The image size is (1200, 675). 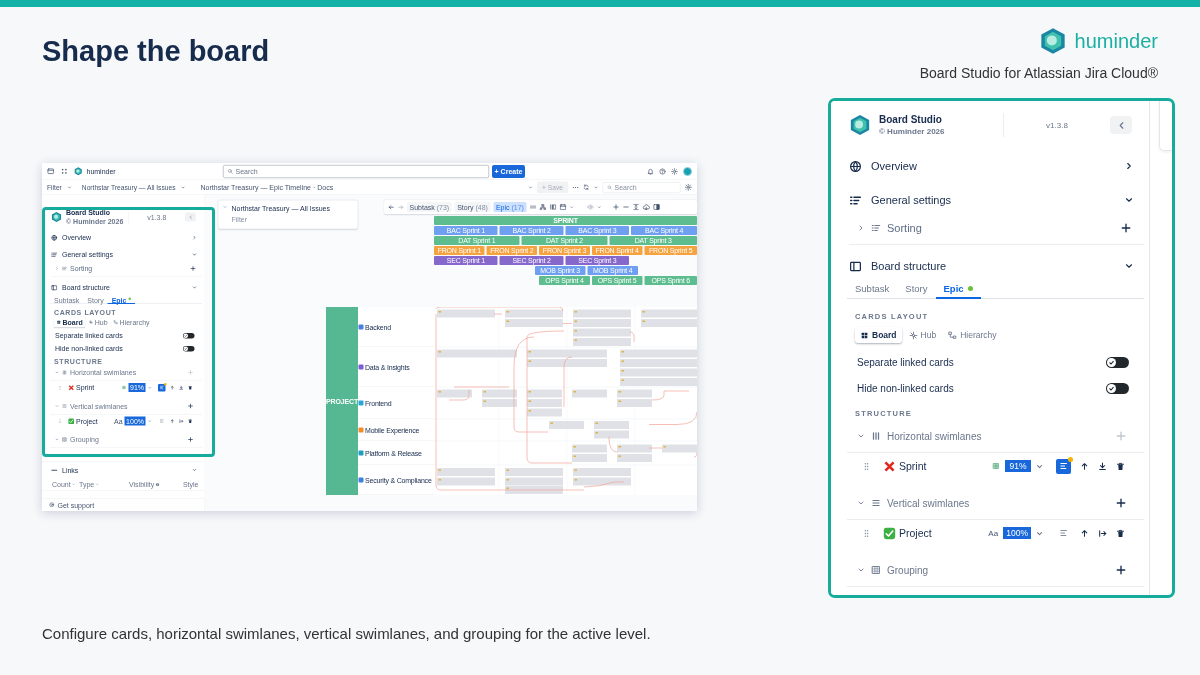 I want to click on section-title: General settings, so click(x=993, y=200).